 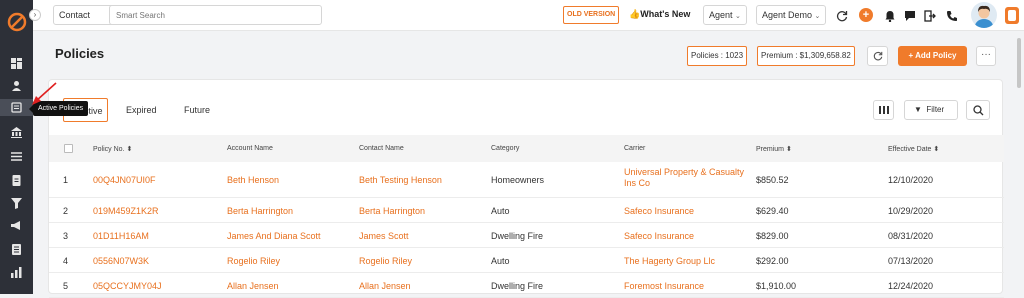 I want to click on more-options-button: ···, so click(x=986, y=56).